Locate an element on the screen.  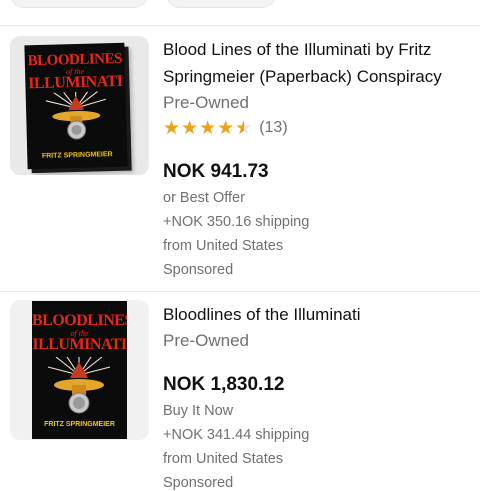
review-count: (13) is located at coordinates (273, 128).